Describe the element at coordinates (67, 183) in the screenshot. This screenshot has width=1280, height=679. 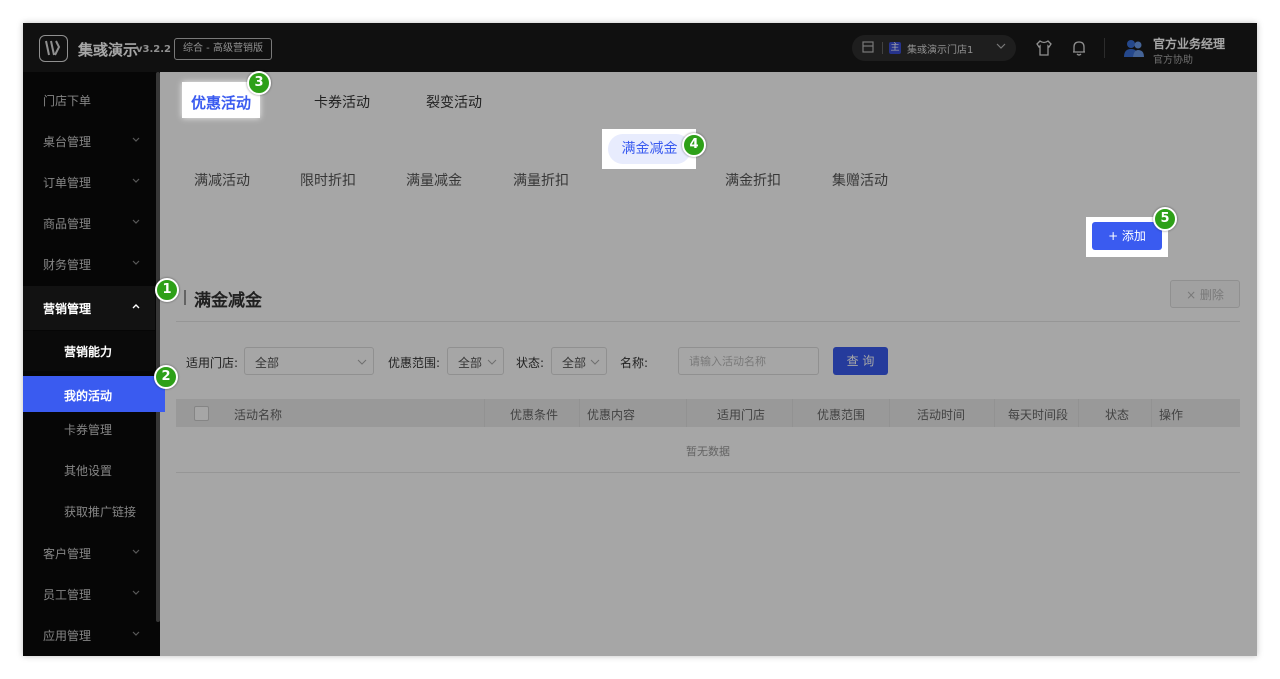
I see `sidebar-item-label: 订单管理` at that location.